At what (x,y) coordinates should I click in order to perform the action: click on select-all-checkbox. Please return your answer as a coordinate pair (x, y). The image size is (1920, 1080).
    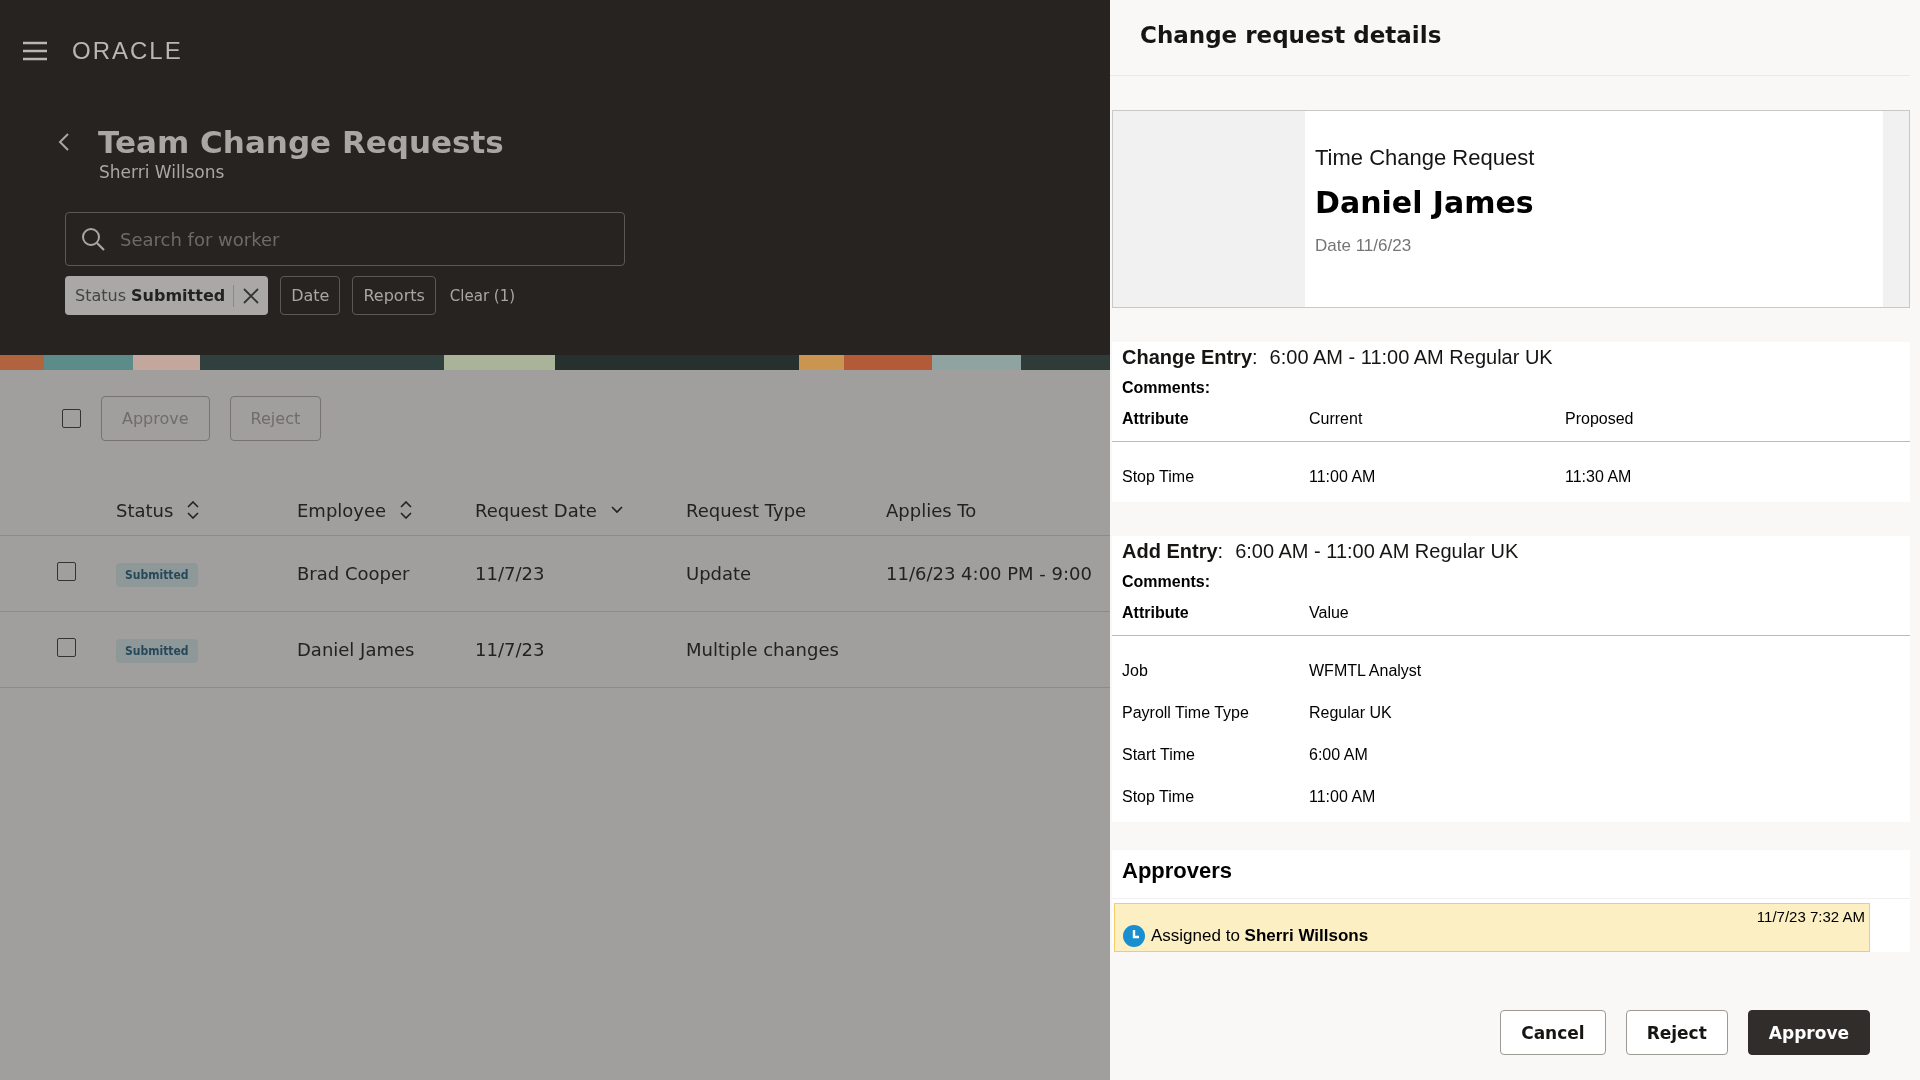
    Looking at the image, I should click on (71, 418).